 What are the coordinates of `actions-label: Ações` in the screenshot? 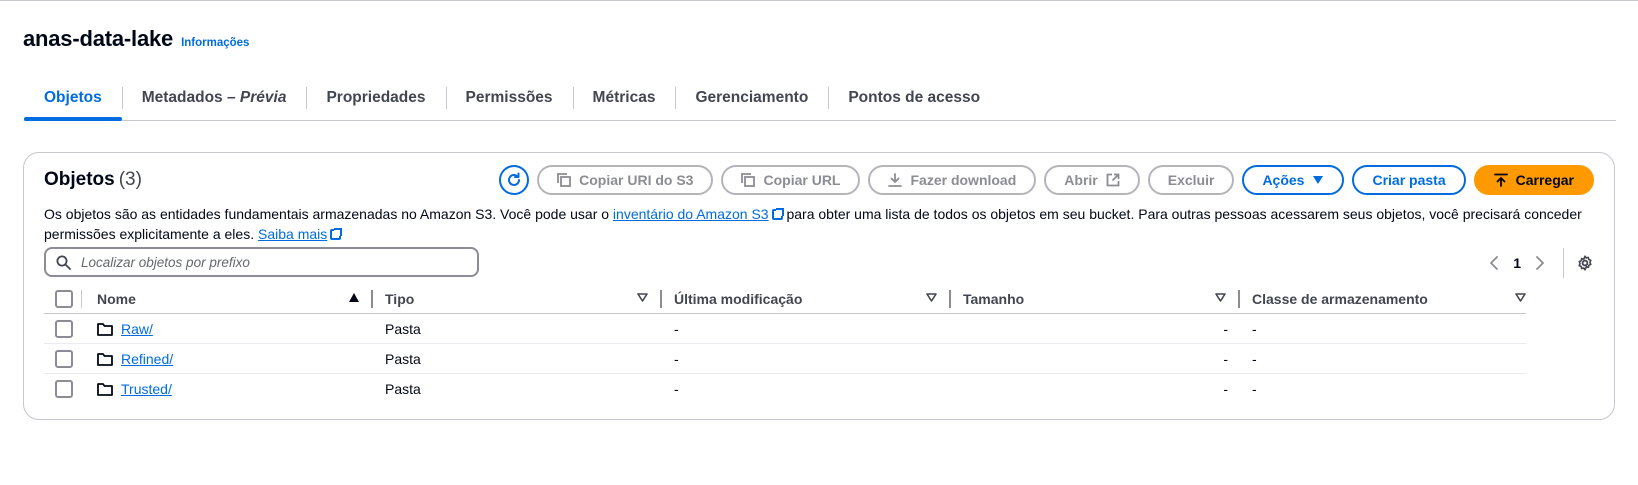 It's located at (1283, 180).